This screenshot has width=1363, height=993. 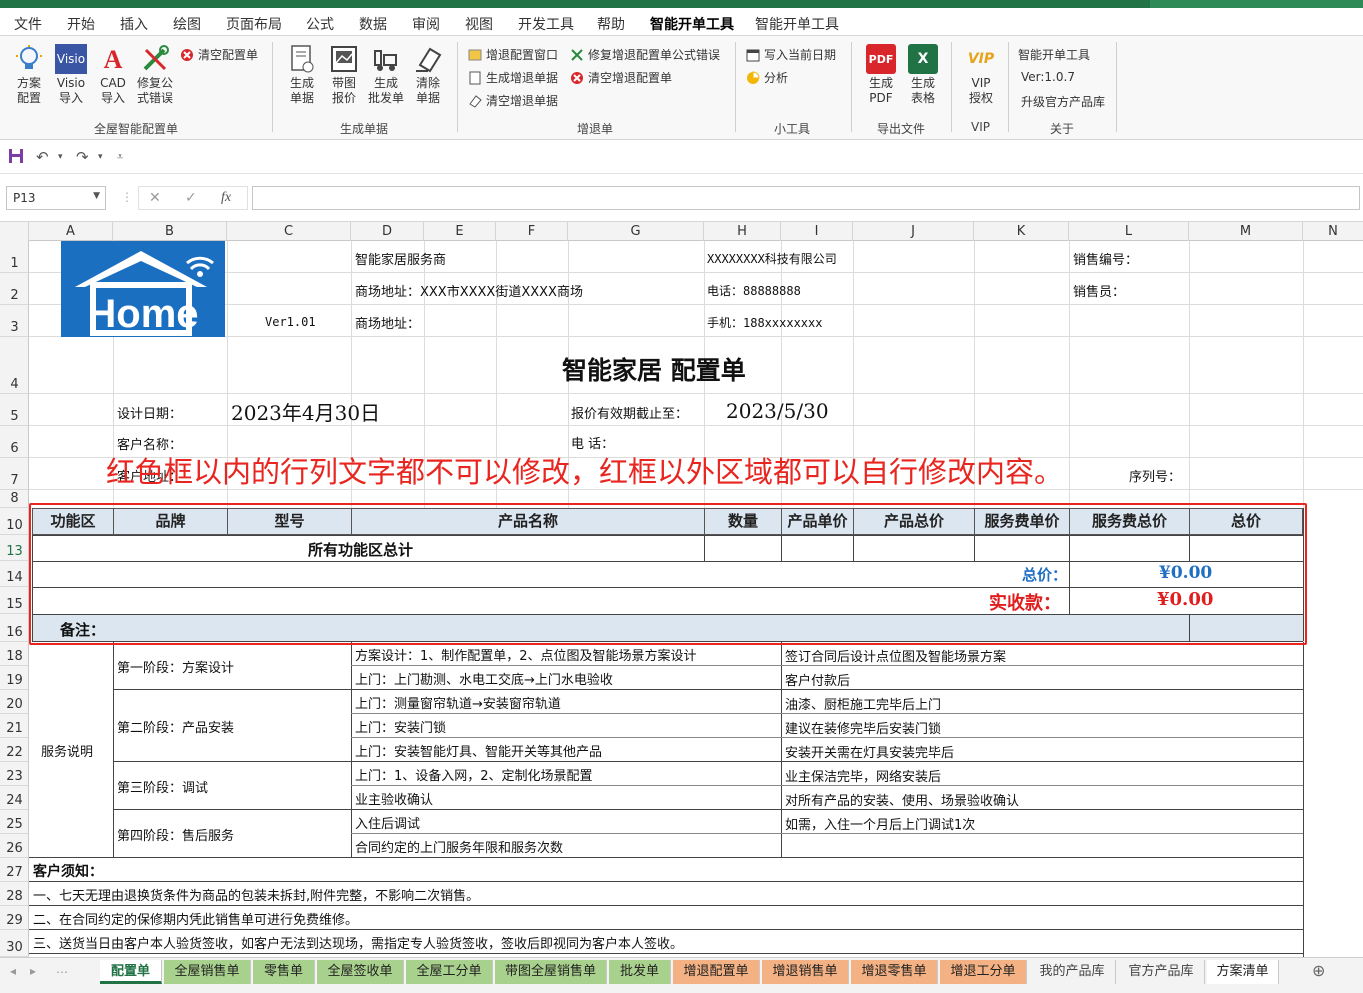 I want to click on row-header: 20, so click(x=14, y=702).